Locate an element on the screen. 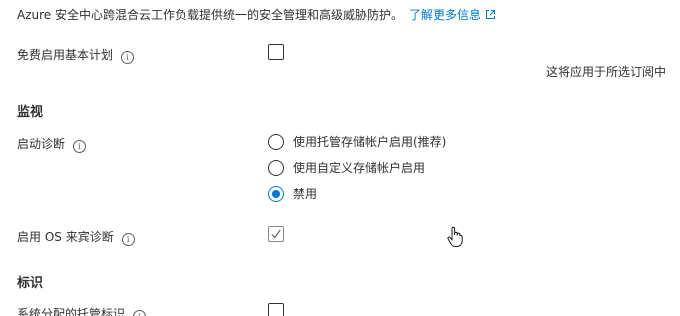 This screenshot has width=680, height=316. basic-plan-note: 这将应用于所选订阅中 is located at coordinates (606, 72).